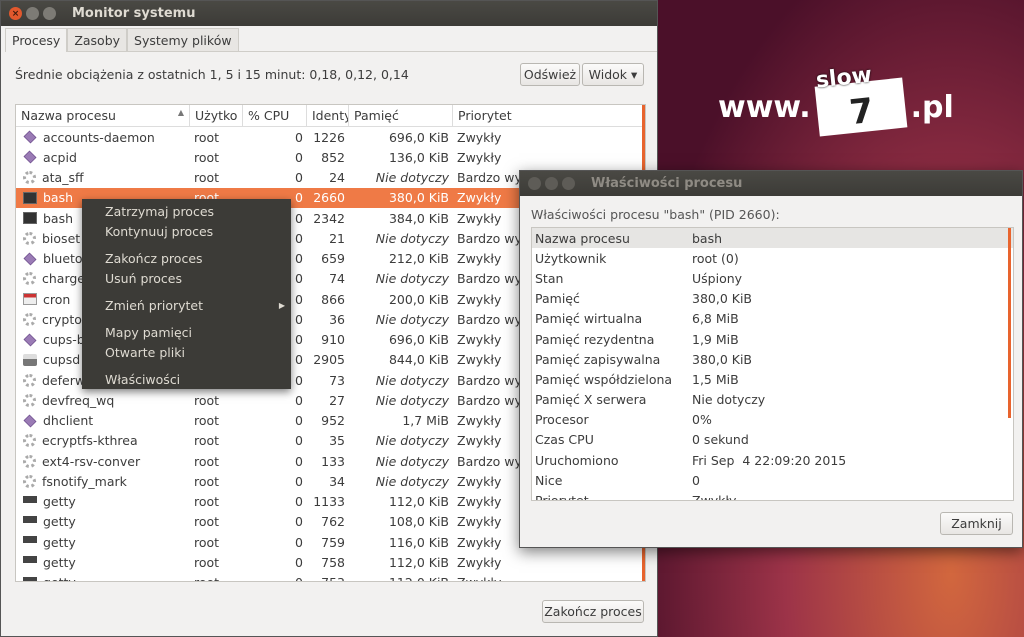 The width and height of the screenshot is (1024, 637). What do you see at coordinates (772, 278) in the screenshot?
I see `property-row: Stan Uśpiony` at bounding box center [772, 278].